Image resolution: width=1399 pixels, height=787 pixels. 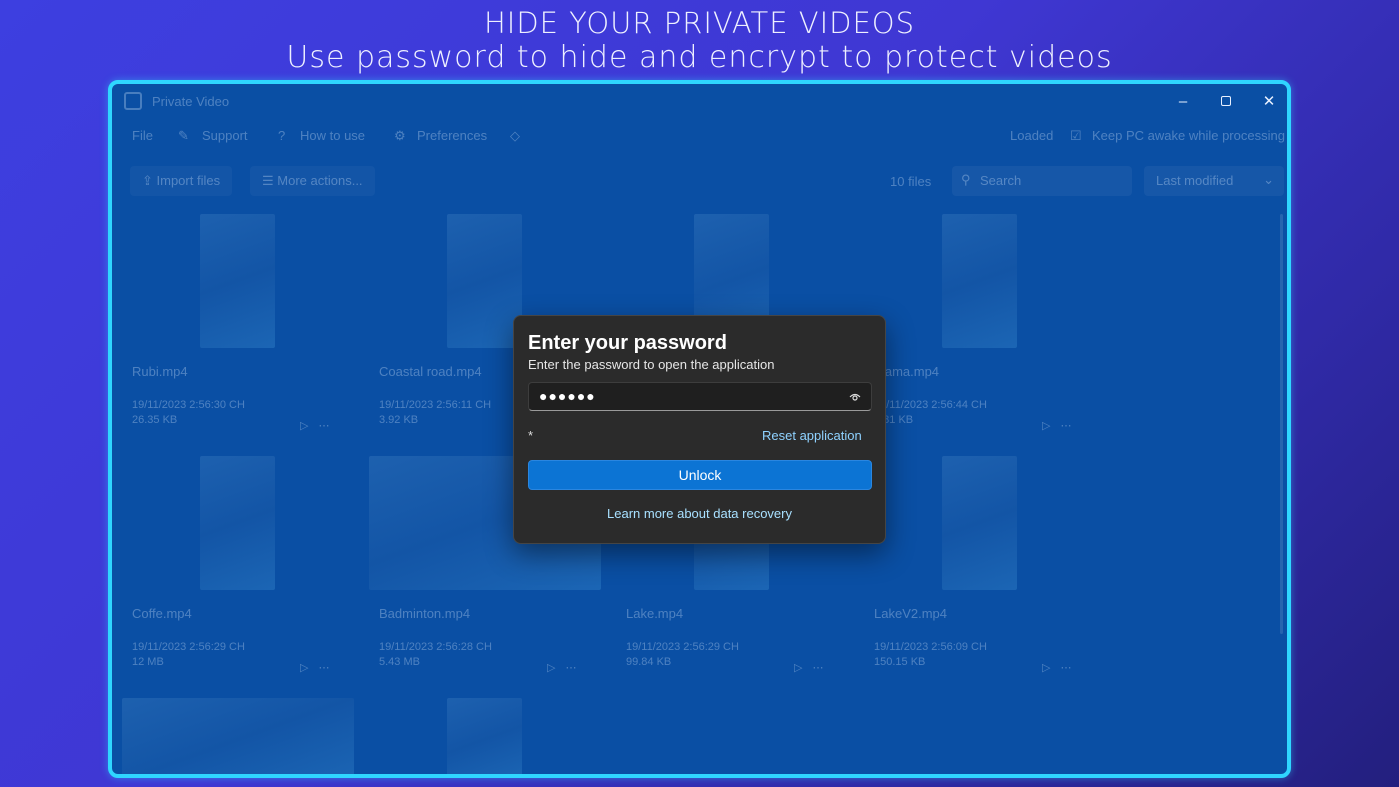 What do you see at coordinates (225, 135) in the screenshot?
I see `menu-support: Support` at bounding box center [225, 135].